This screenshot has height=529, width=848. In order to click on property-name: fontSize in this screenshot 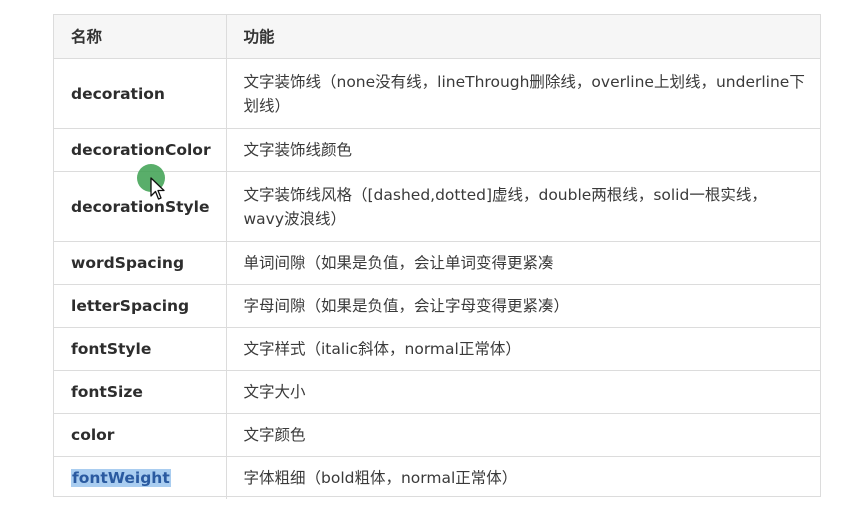, I will do `click(140, 392)`.